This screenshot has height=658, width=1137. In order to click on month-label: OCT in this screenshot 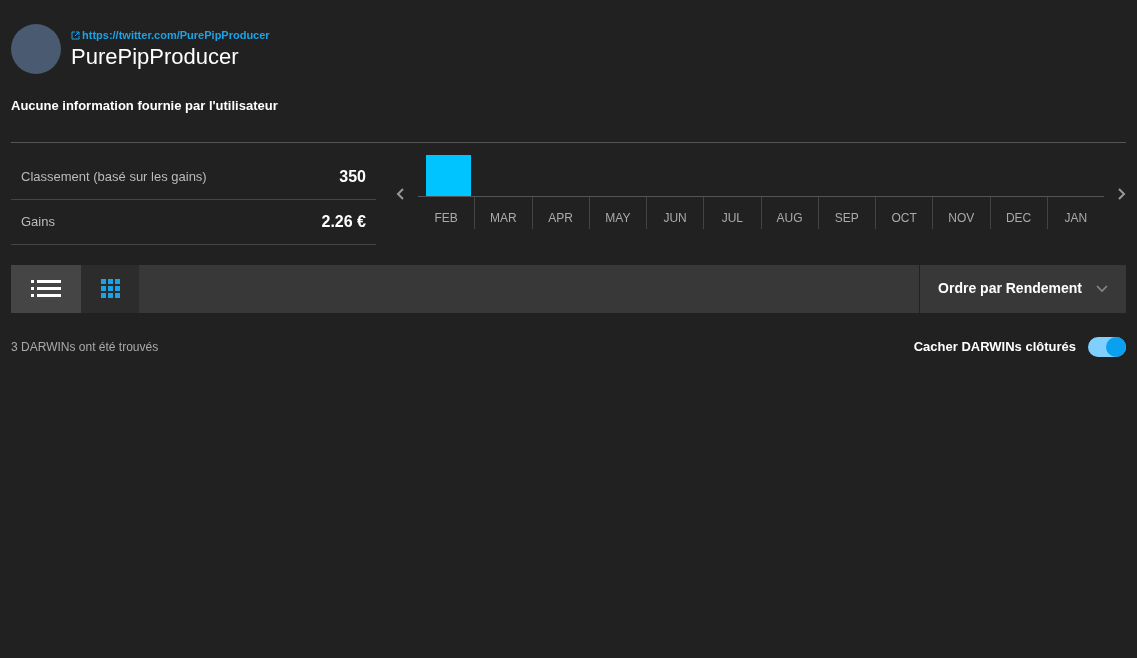, I will do `click(904, 217)`.